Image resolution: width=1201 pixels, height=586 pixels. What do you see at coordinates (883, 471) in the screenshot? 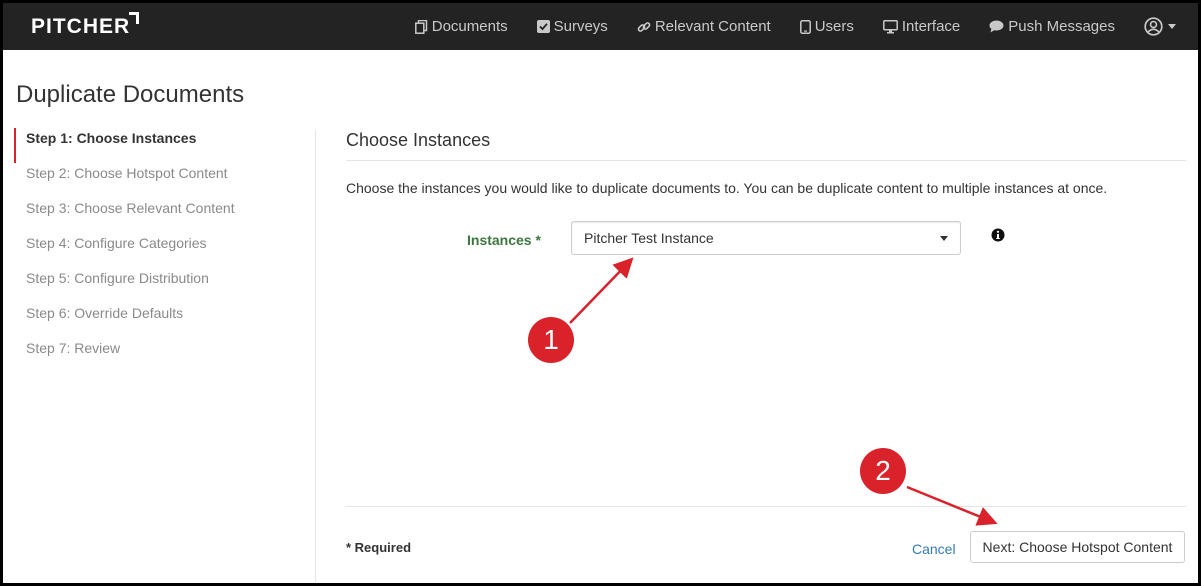
I see `annotation-marker-2: 2` at bounding box center [883, 471].